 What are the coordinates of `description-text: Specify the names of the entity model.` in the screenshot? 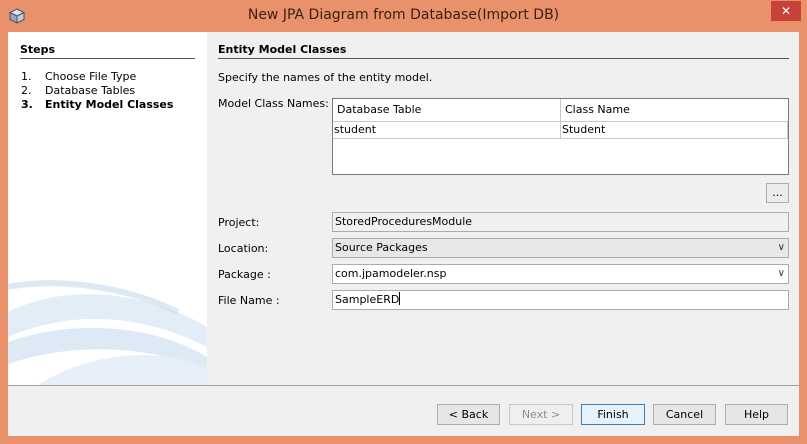 It's located at (325, 77).